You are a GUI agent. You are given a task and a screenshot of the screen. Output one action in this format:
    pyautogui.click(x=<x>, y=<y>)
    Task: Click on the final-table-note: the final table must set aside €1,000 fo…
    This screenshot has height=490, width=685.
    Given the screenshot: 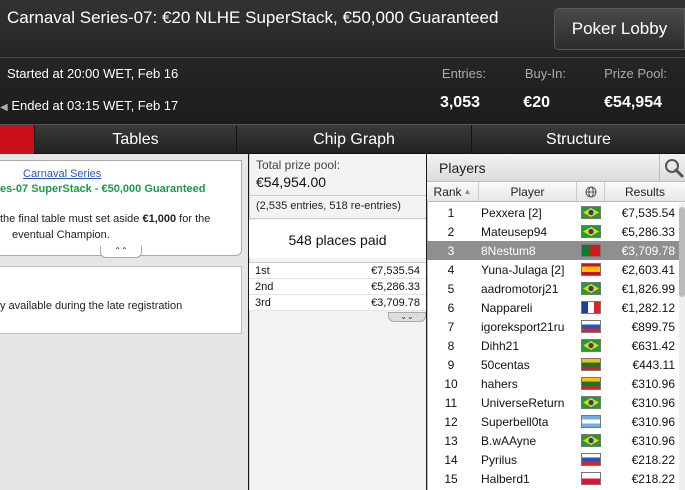 What is the action you would take?
    pyautogui.click(x=105, y=219)
    